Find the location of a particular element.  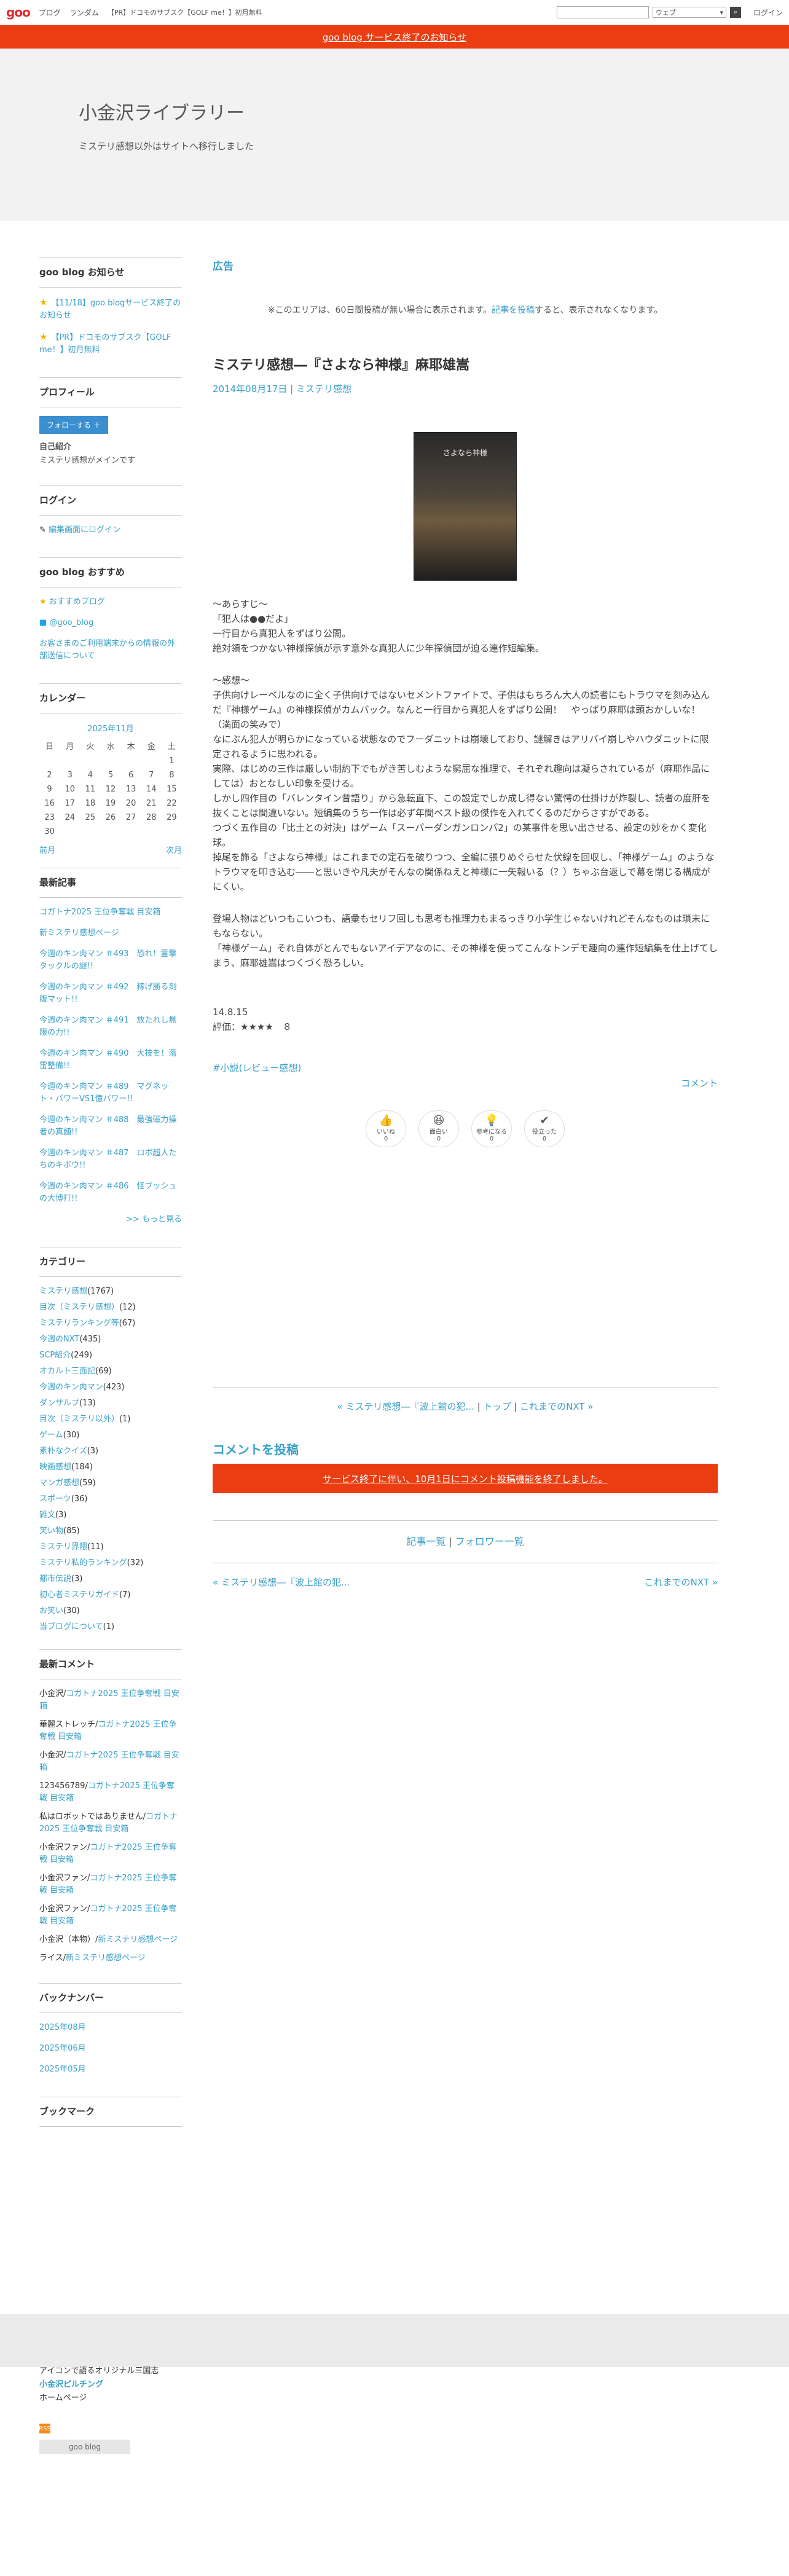

login-link: ログイン is located at coordinates (768, 12).